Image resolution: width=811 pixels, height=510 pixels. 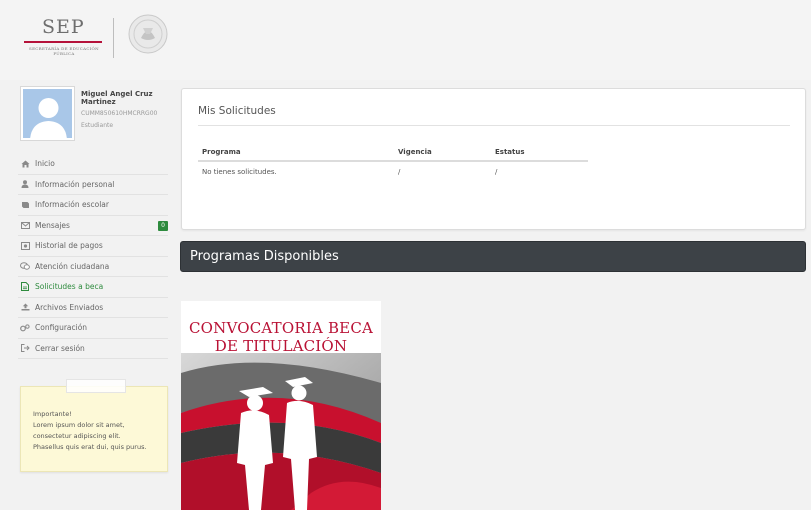 What do you see at coordinates (113, 38) in the screenshot?
I see `logo-divider` at bounding box center [113, 38].